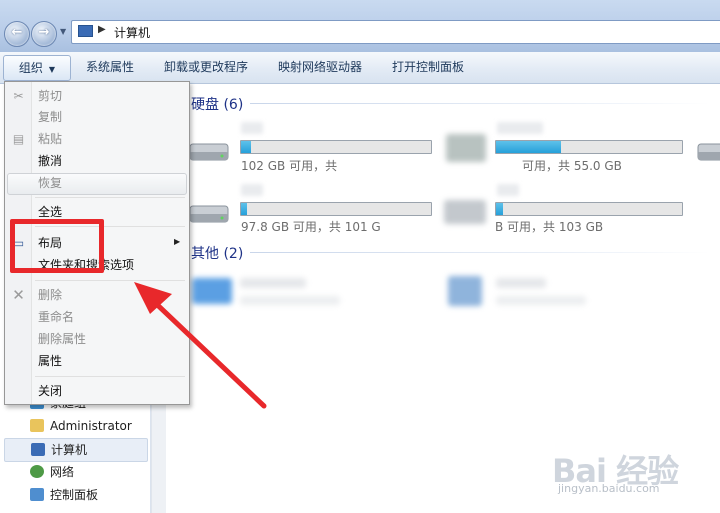  I want to click on device-tile, so click(560, 292).